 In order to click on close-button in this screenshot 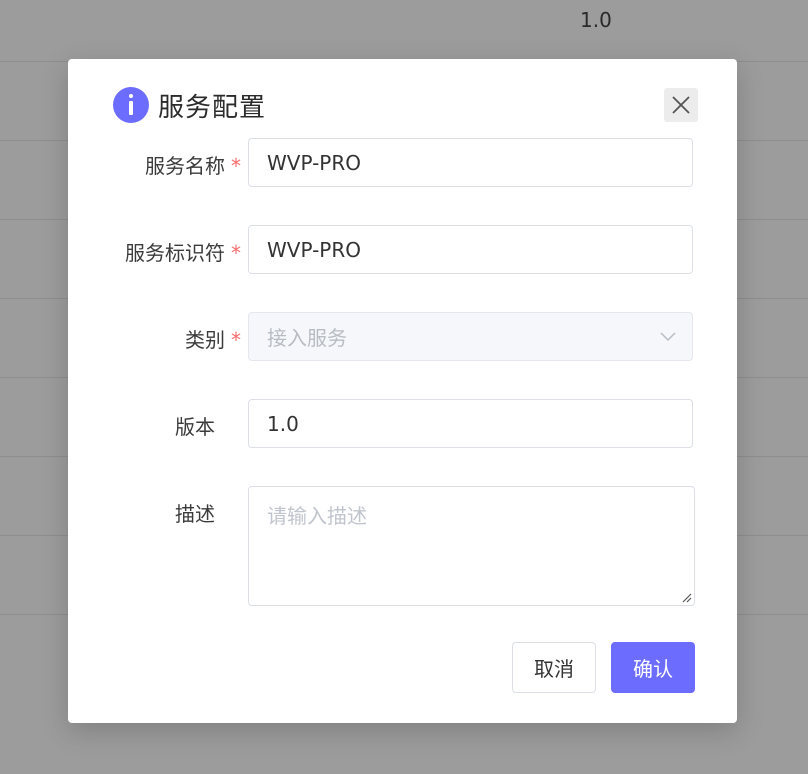, I will do `click(681, 105)`.